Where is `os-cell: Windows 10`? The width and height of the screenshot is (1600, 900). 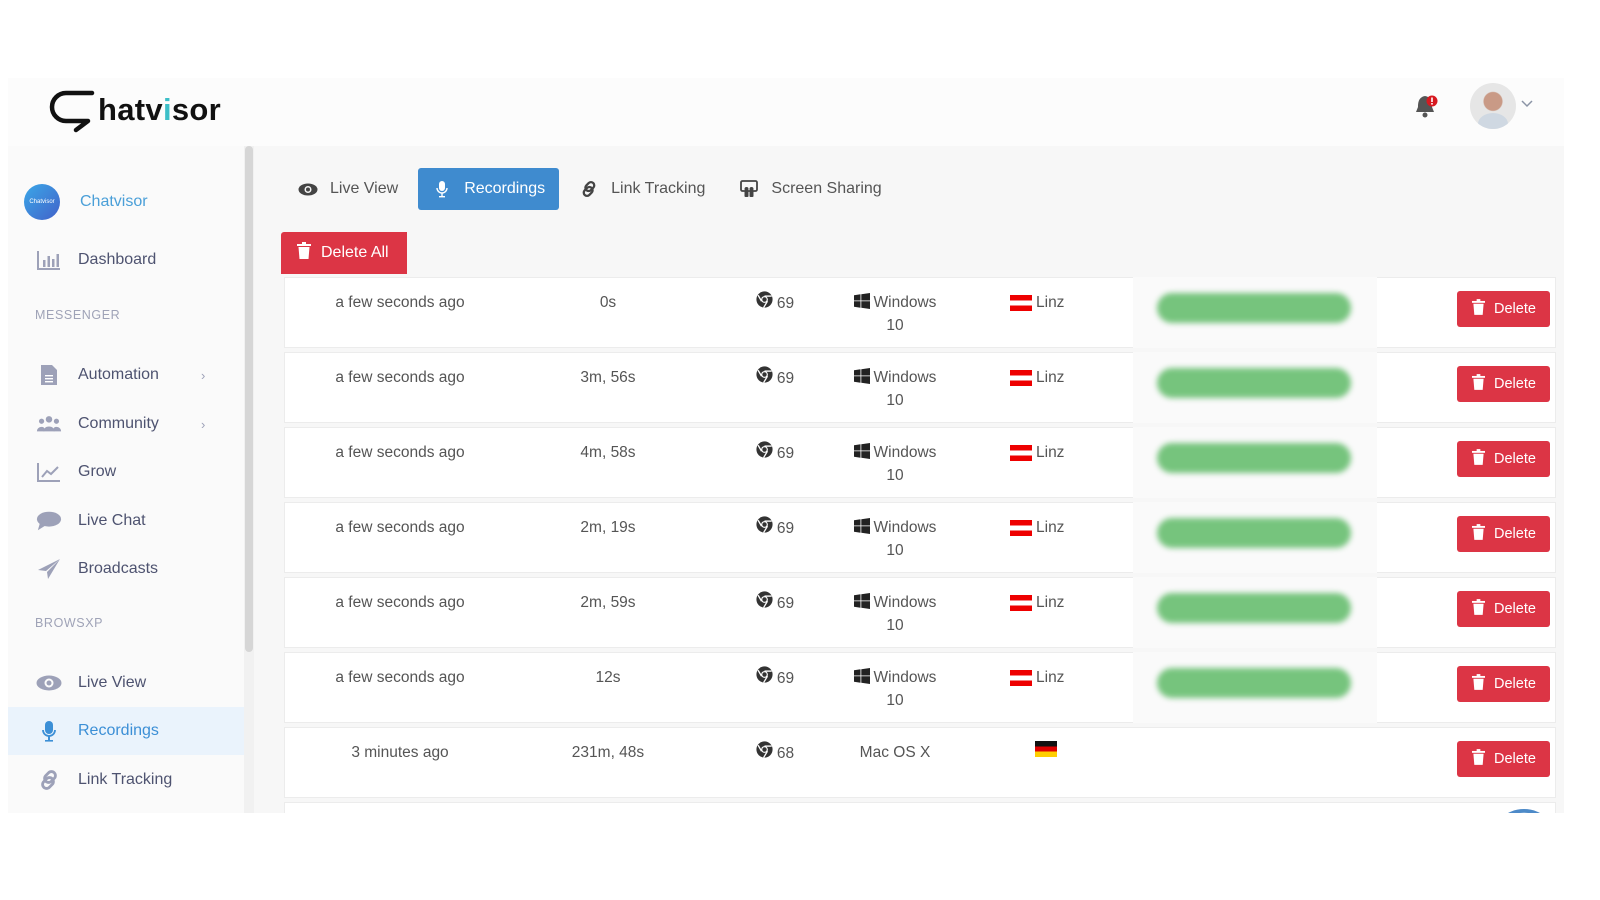 os-cell: Windows 10 is located at coordinates (895, 689).